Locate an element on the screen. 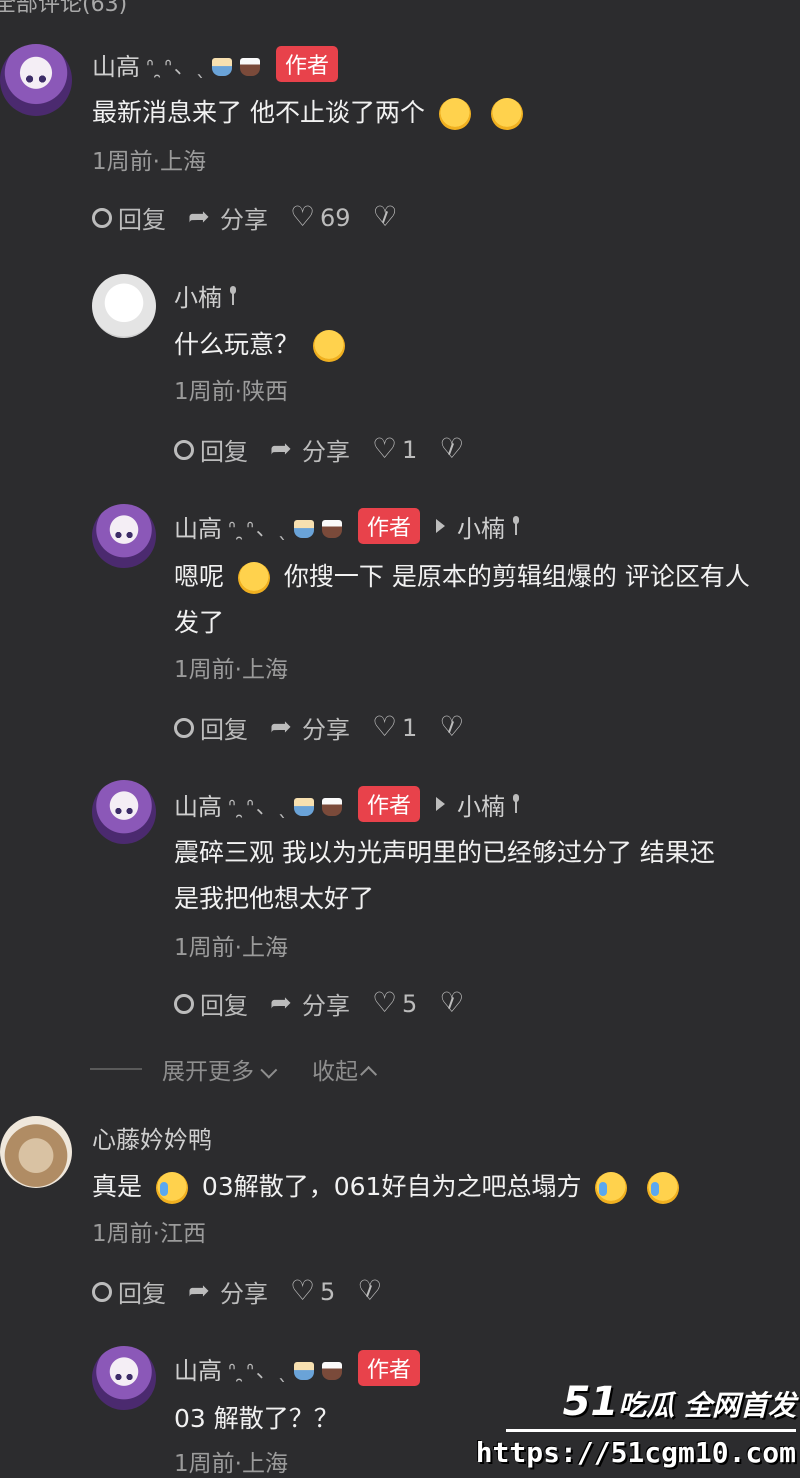  comment-header: 小楠 is located at coordinates (205, 295).